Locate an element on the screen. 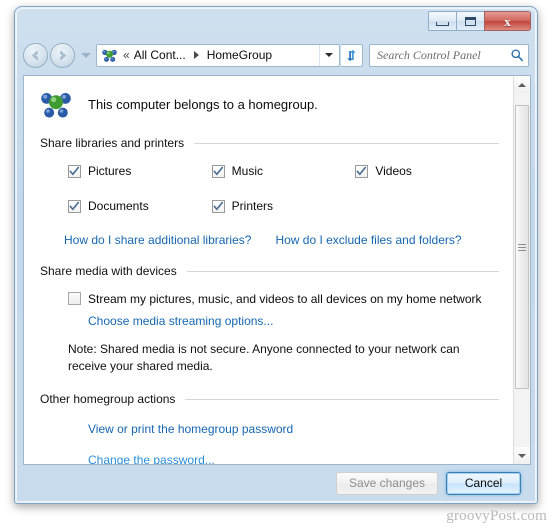 The height and width of the screenshot is (528, 552). arrow-up-icon is located at coordinates (522, 84).